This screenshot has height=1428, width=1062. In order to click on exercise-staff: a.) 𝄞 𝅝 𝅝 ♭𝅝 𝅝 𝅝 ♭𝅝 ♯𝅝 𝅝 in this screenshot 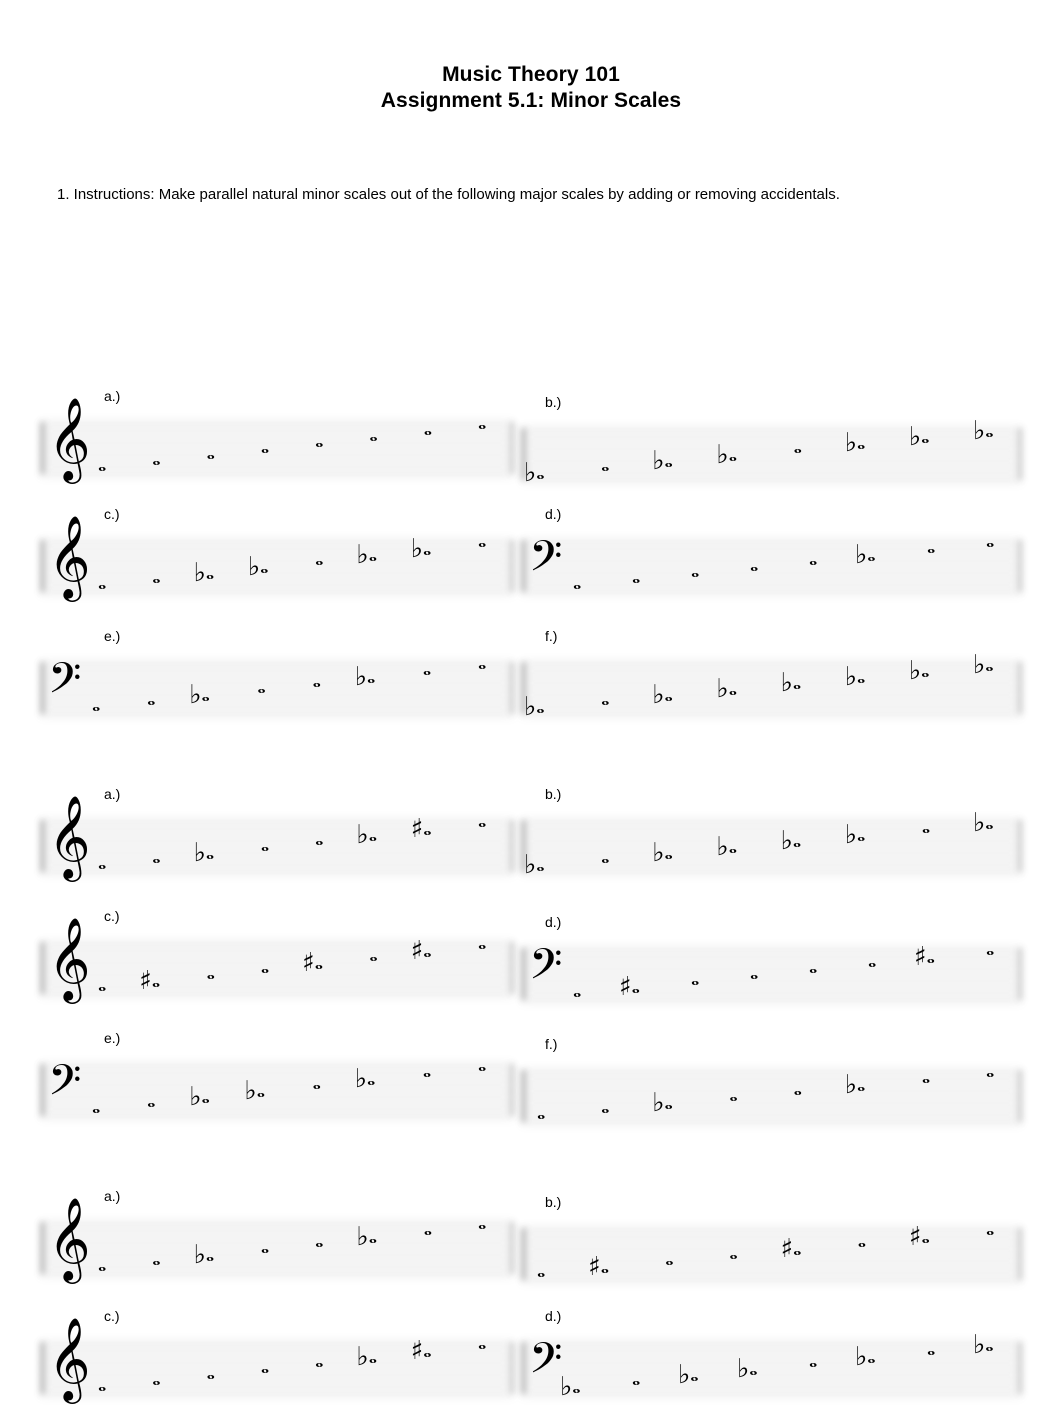, I will do `click(277, 846)`.